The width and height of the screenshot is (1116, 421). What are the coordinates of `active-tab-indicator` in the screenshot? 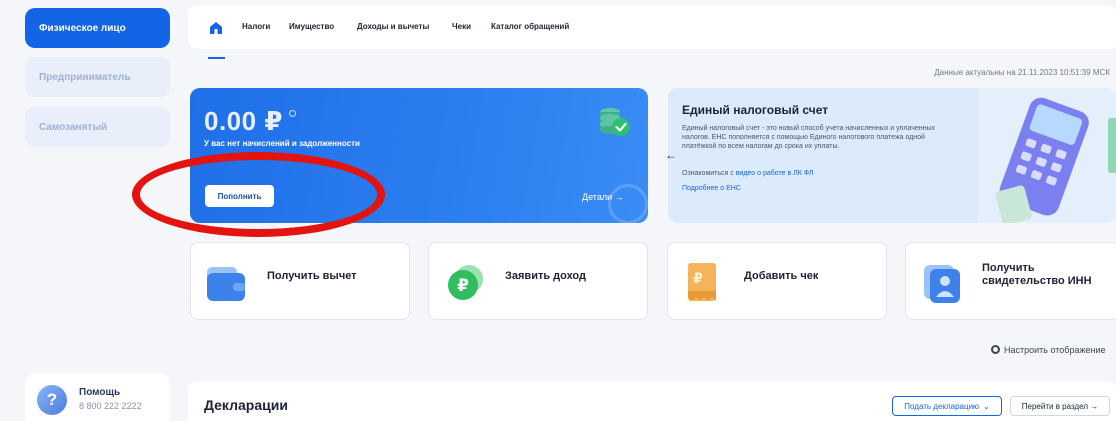 It's located at (216, 58).